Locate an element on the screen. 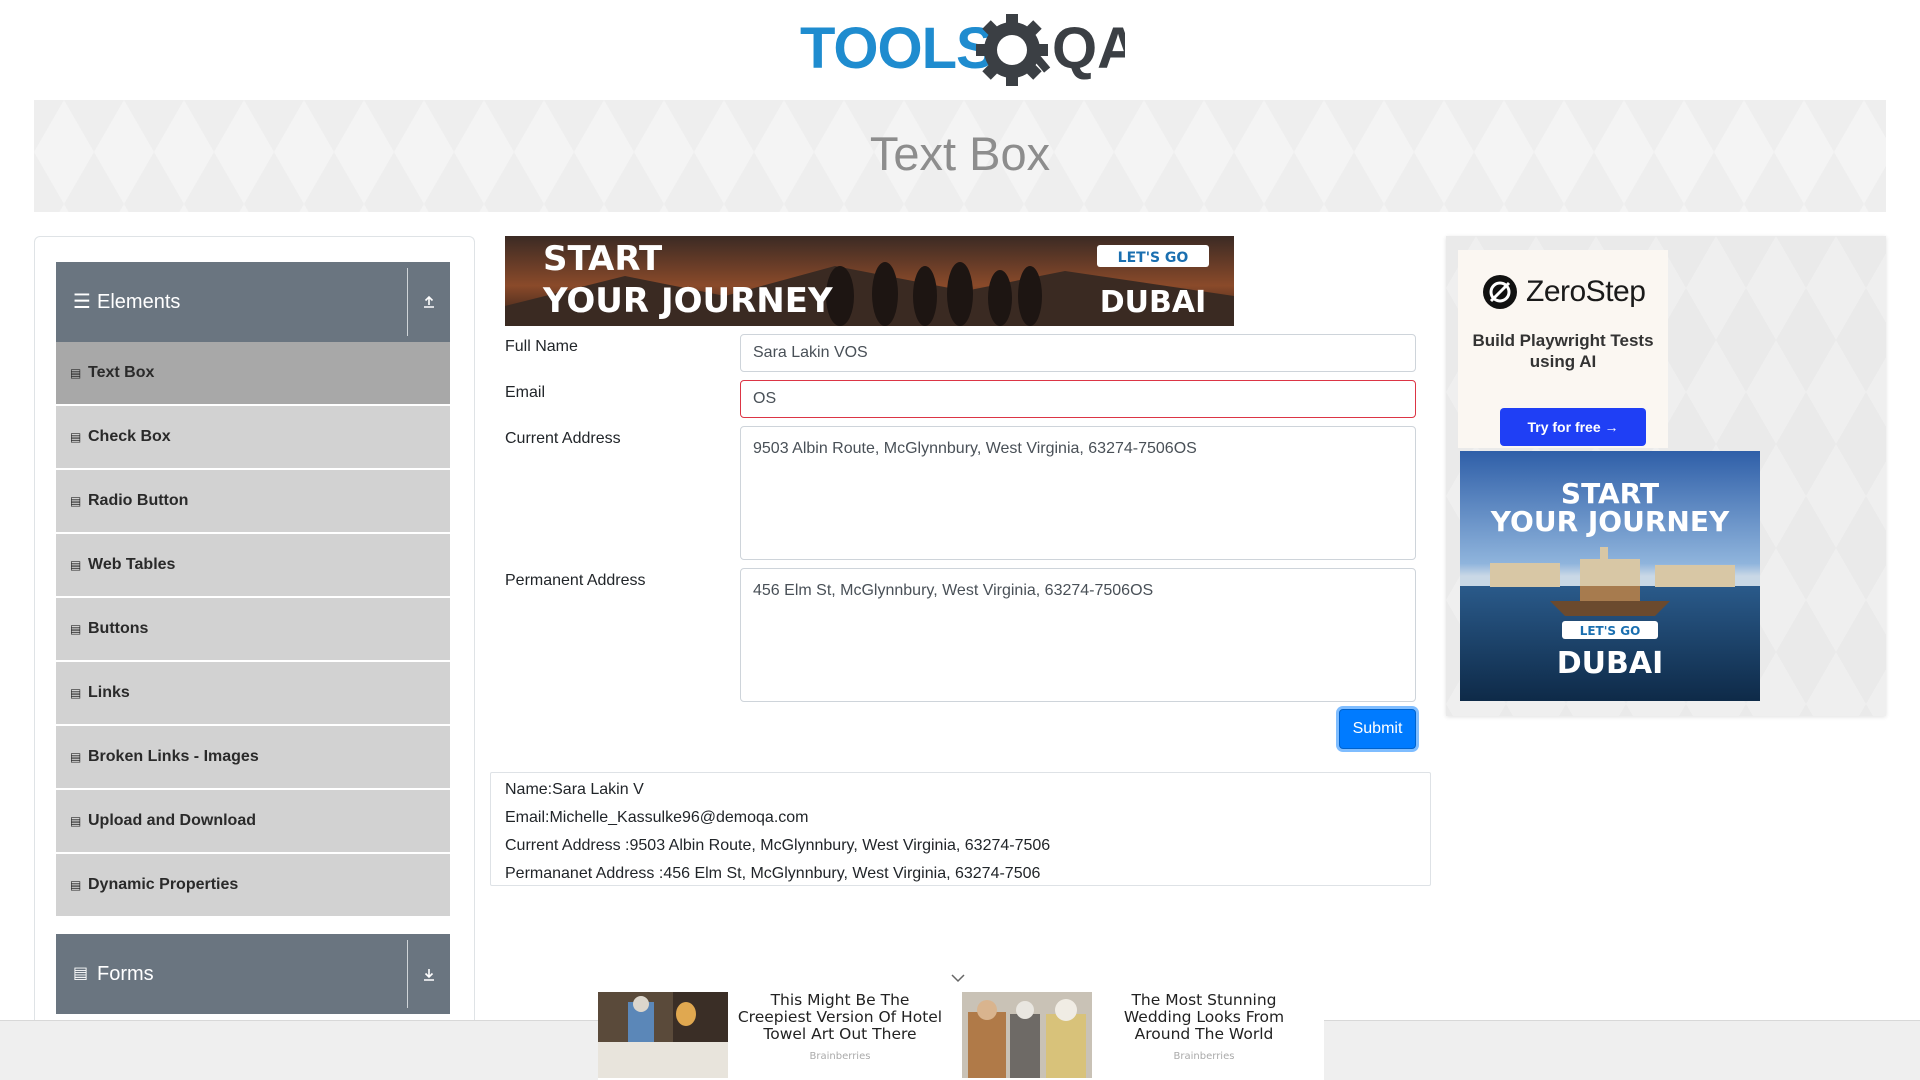  sidebar-item-buttons: ▤ Buttons is located at coordinates (253, 629).